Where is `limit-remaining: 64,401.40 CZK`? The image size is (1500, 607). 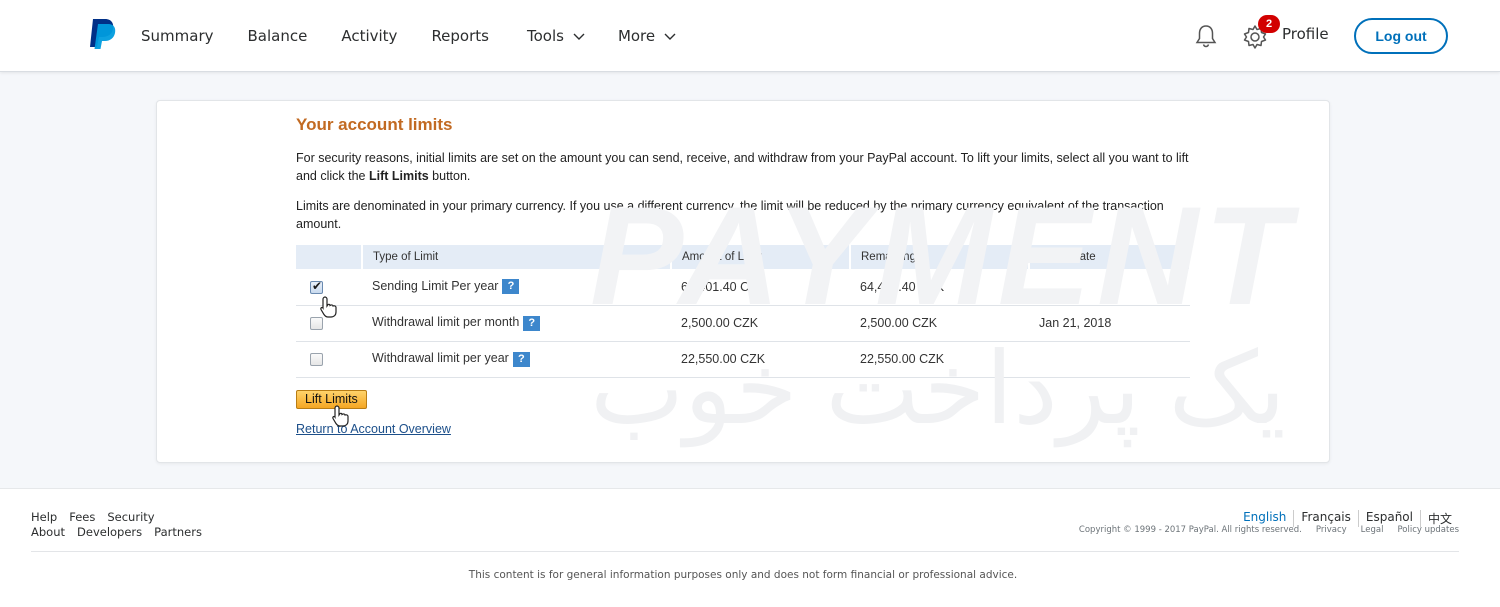
limit-remaining: 64,401.40 CZK is located at coordinates (939, 287).